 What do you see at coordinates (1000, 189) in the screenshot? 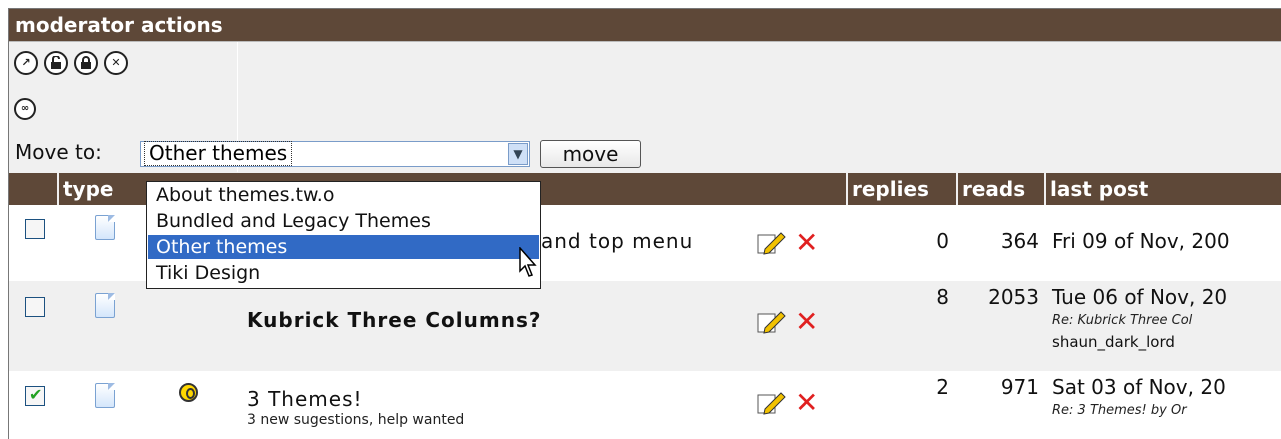
I see `col-reads: reads` at bounding box center [1000, 189].